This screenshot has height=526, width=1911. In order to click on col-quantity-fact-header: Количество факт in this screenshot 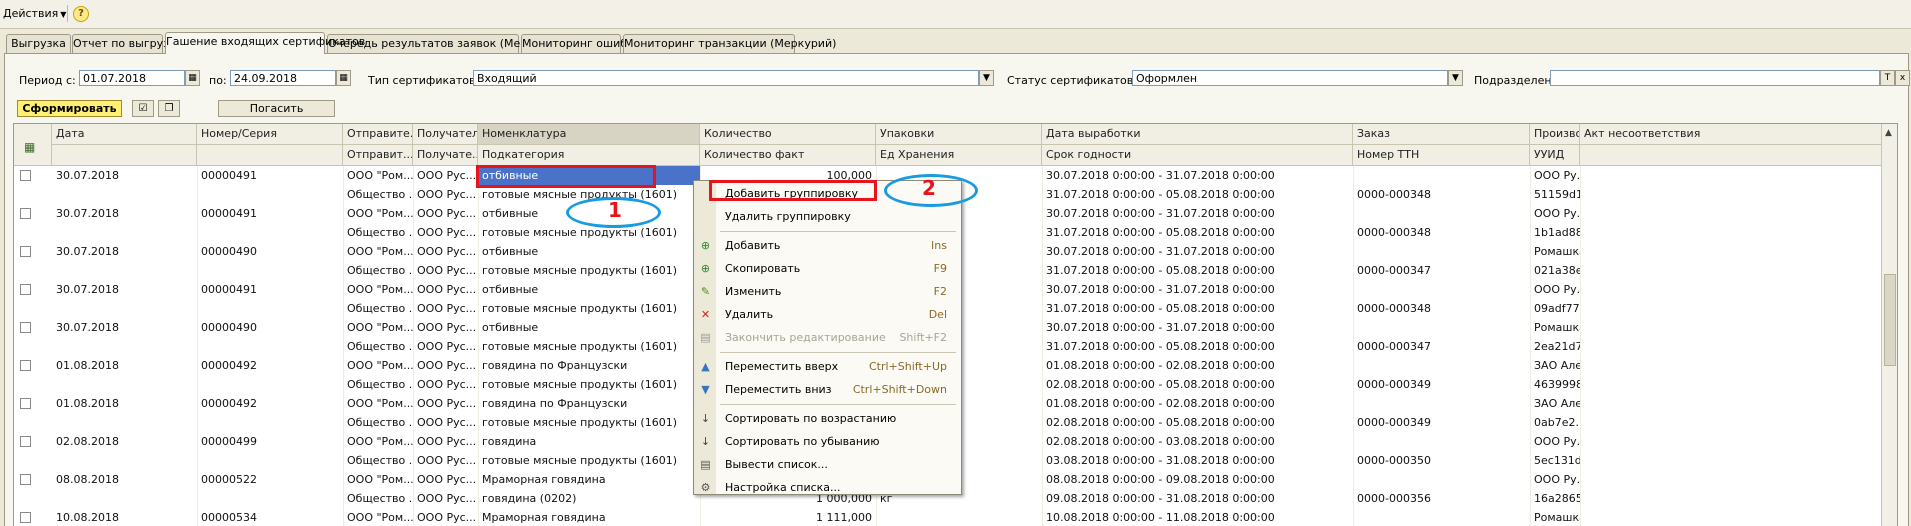, I will do `click(788, 155)`.